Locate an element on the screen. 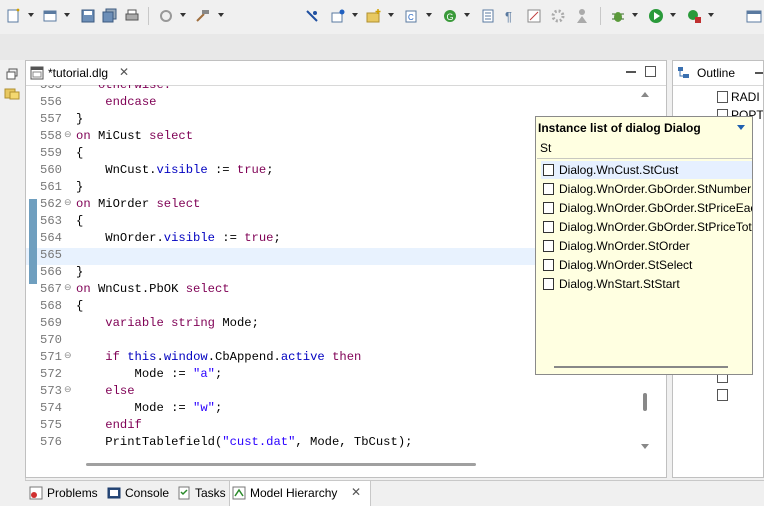  dialog-file-icon is located at coordinates (37, 73).